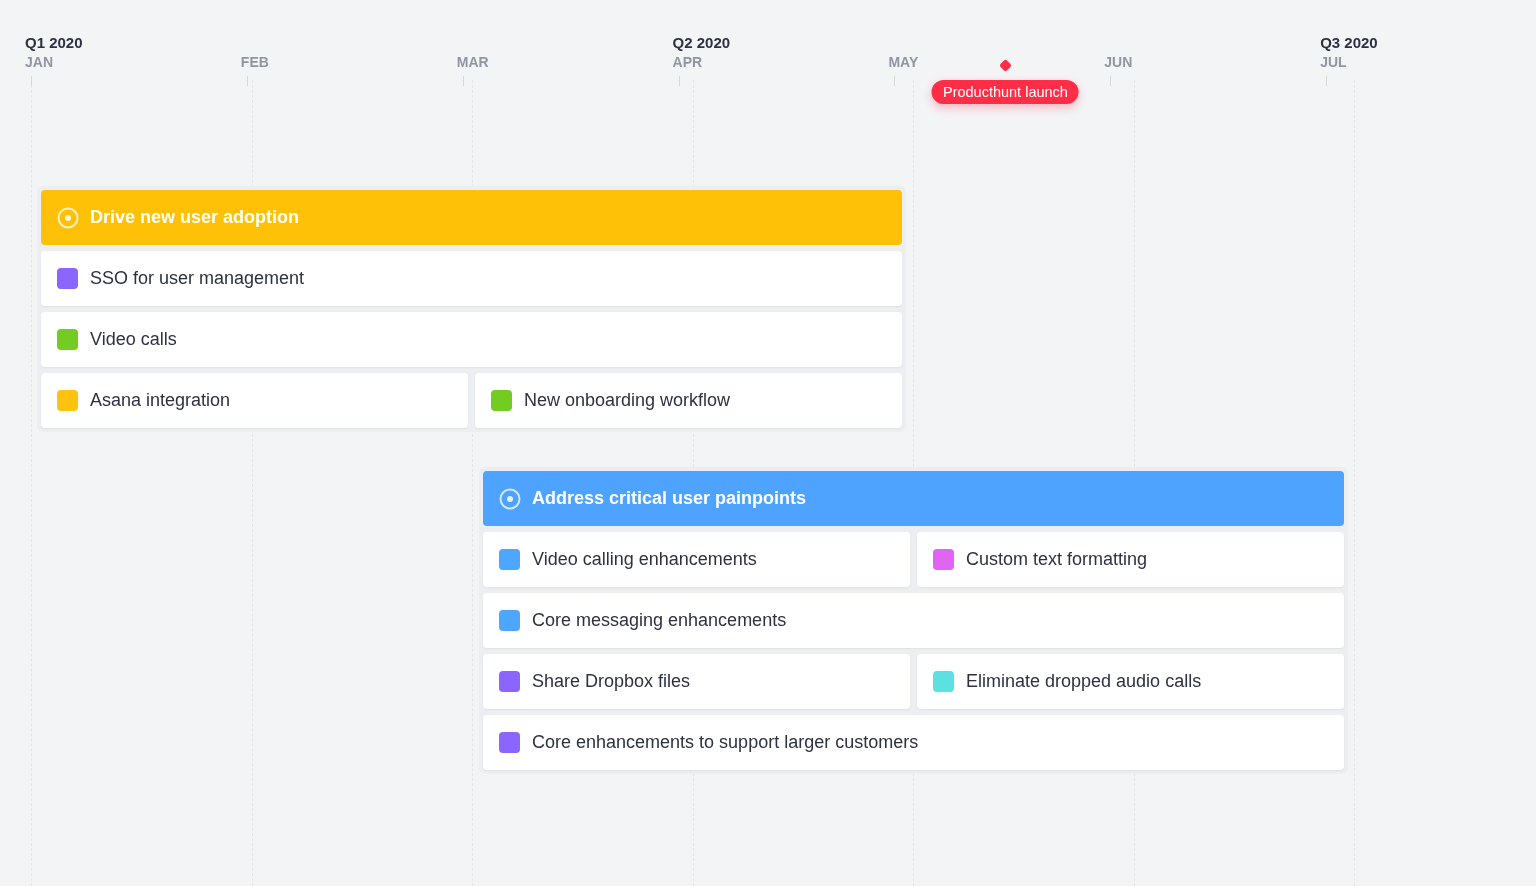 The image size is (1536, 886). I want to click on month-label: JUN, so click(1118, 62).